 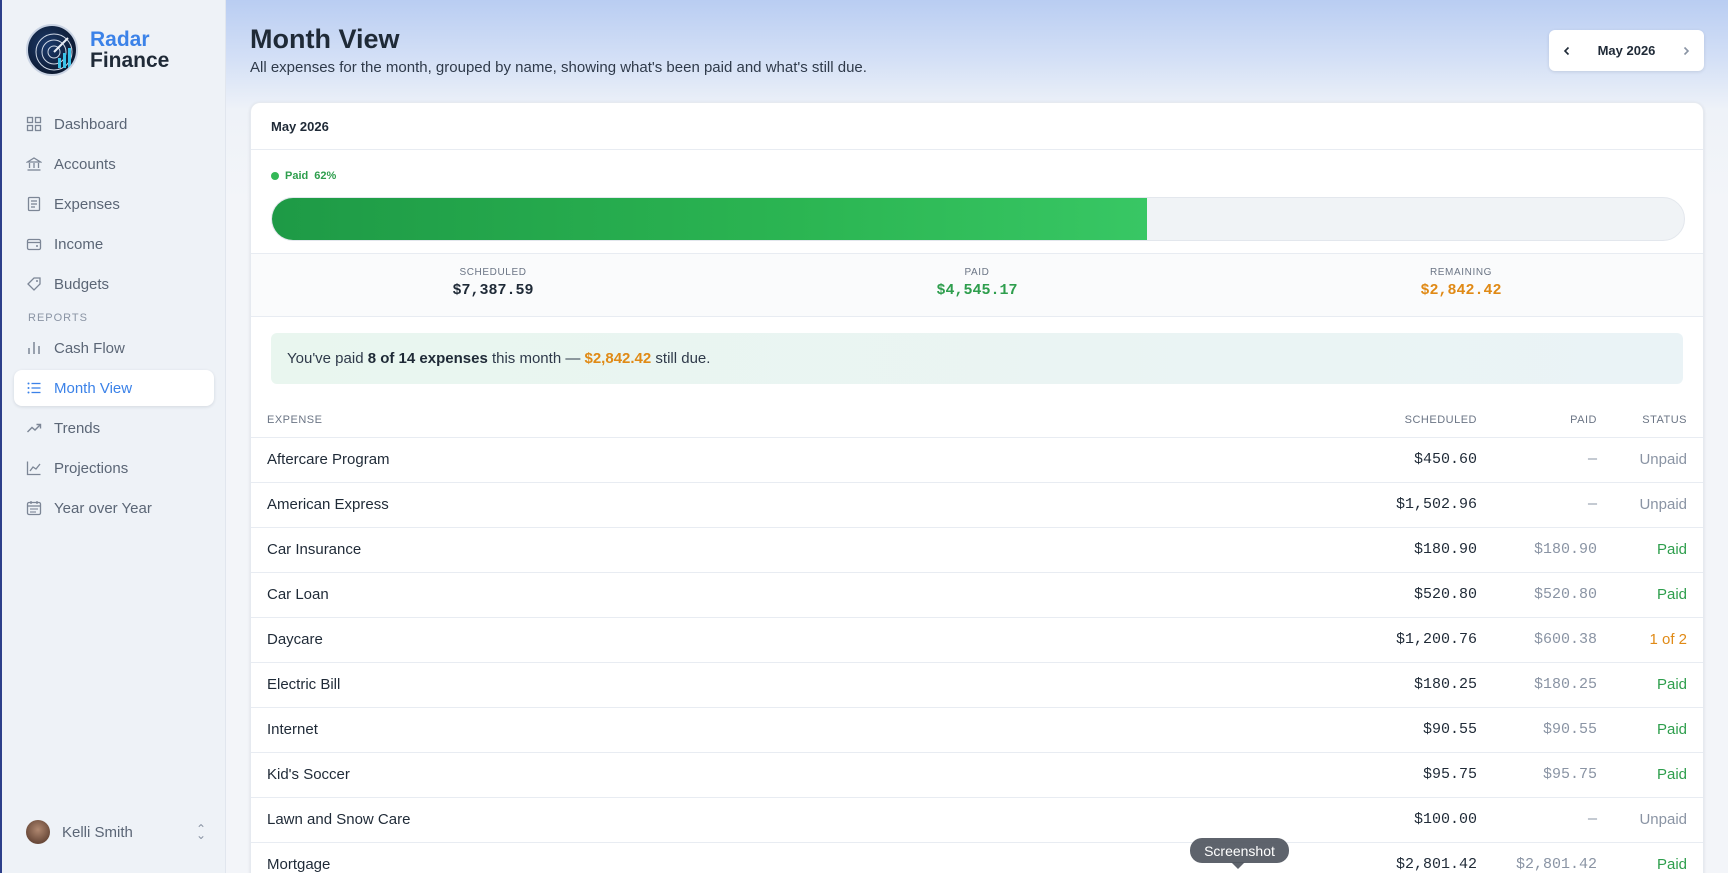 I want to click on month-picker: May 2026, so click(x=1626, y=50).